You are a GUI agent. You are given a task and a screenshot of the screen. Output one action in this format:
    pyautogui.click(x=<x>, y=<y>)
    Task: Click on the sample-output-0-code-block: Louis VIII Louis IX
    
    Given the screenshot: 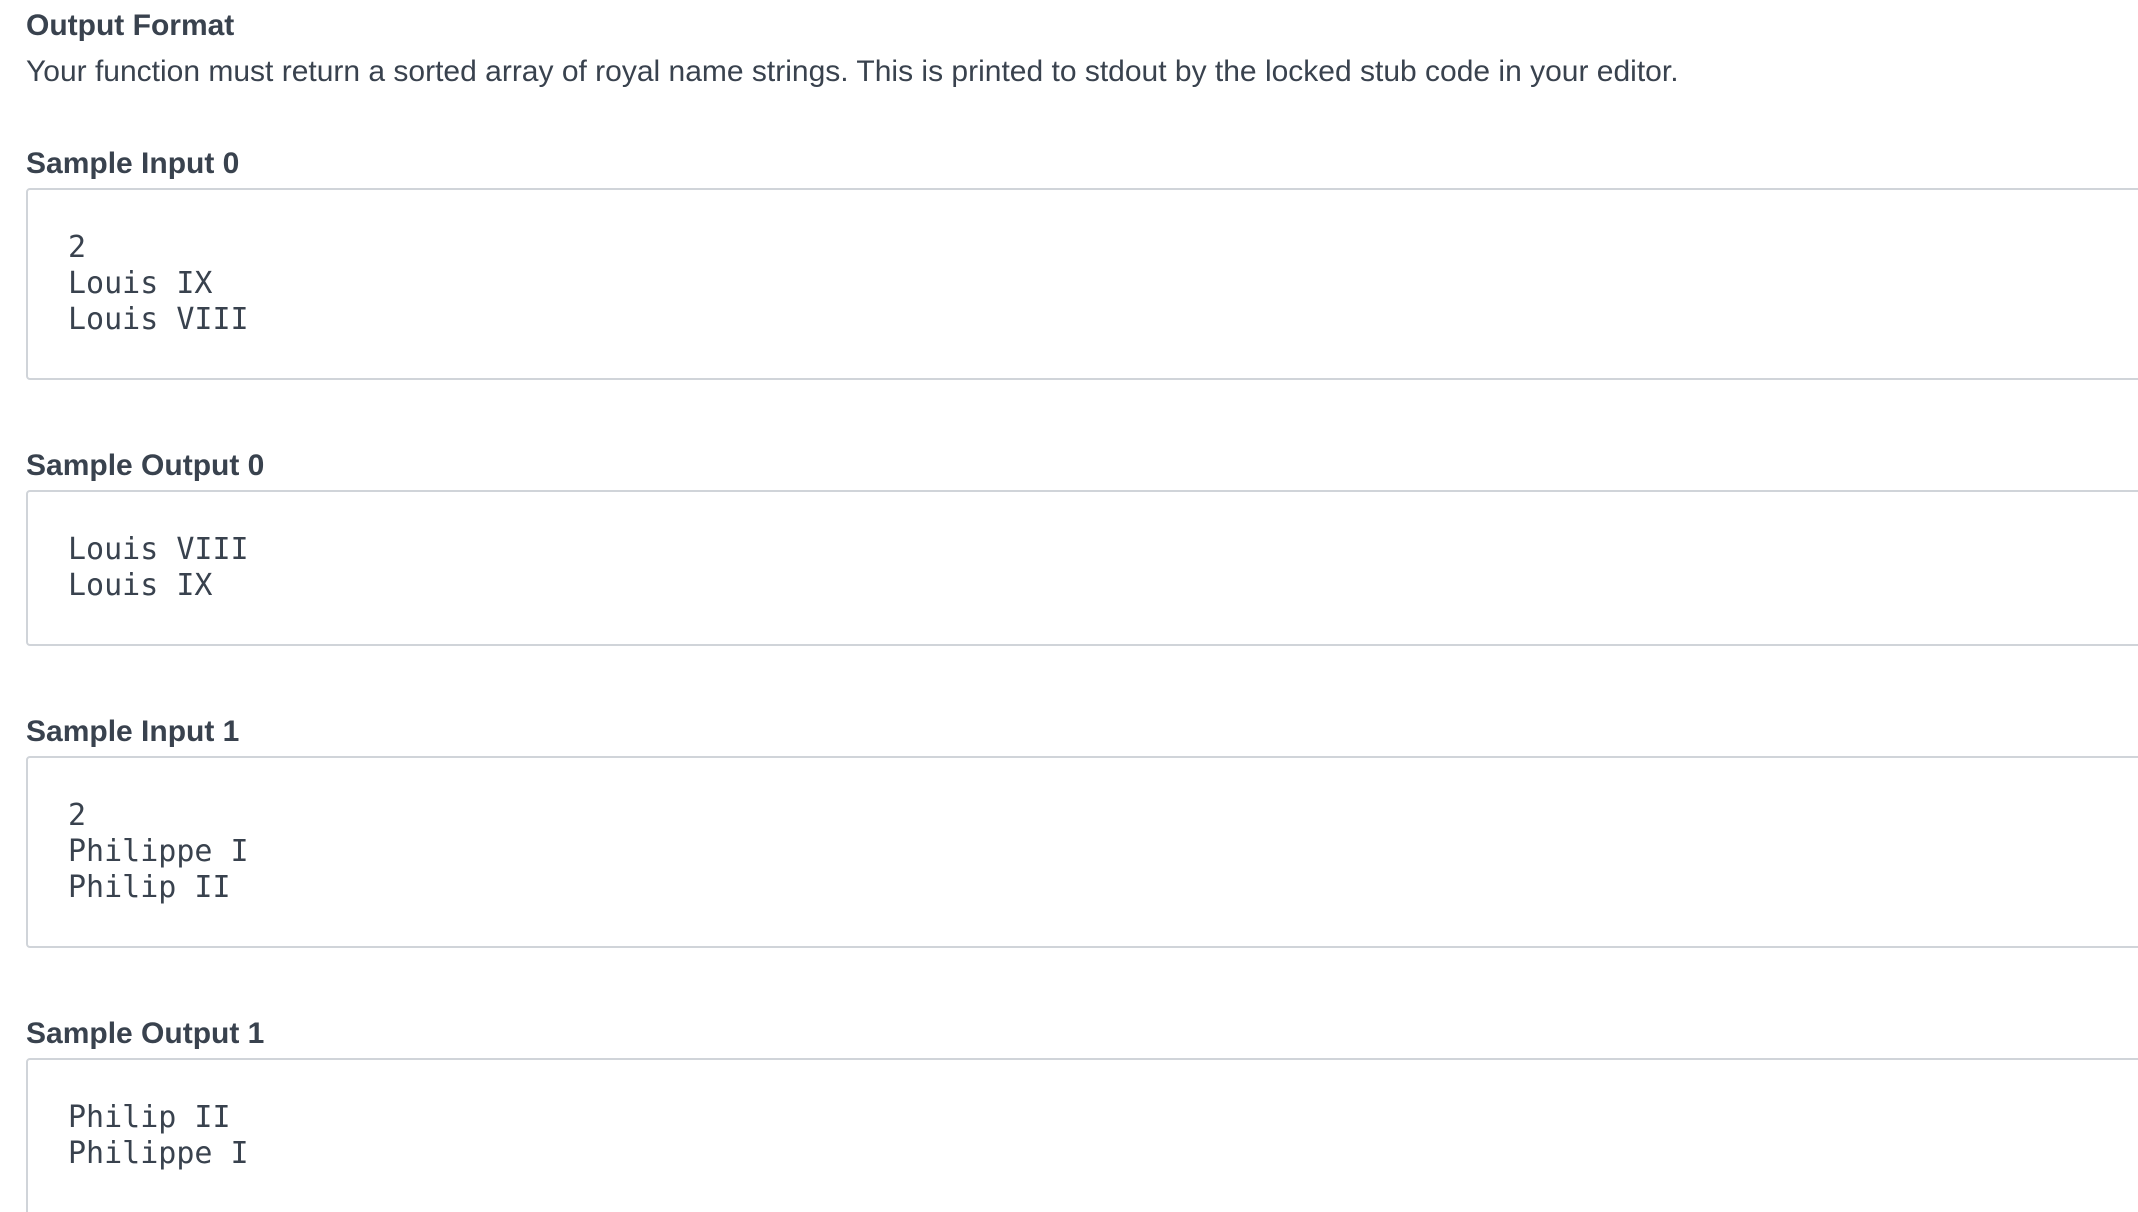 What is the action you would take?
    pyautogui.click(x=1082, y=568)
    